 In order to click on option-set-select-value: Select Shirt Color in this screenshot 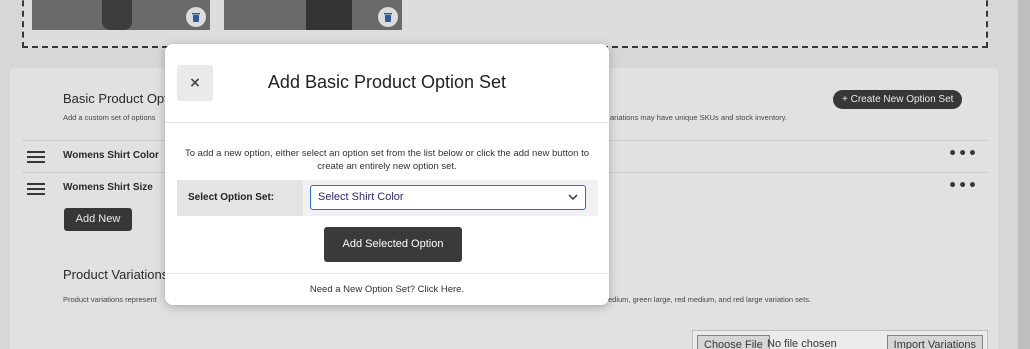, I will do `click(361, 197)`.